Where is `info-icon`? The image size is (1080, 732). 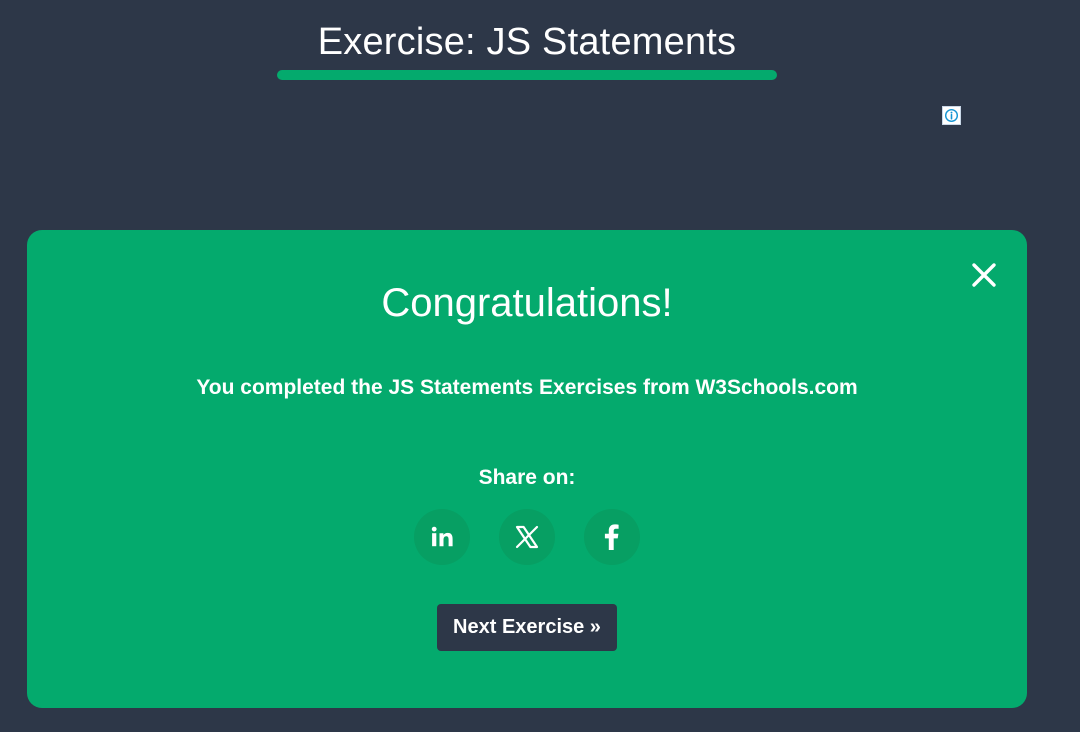 info-icon is located at coordinates (951, 115).